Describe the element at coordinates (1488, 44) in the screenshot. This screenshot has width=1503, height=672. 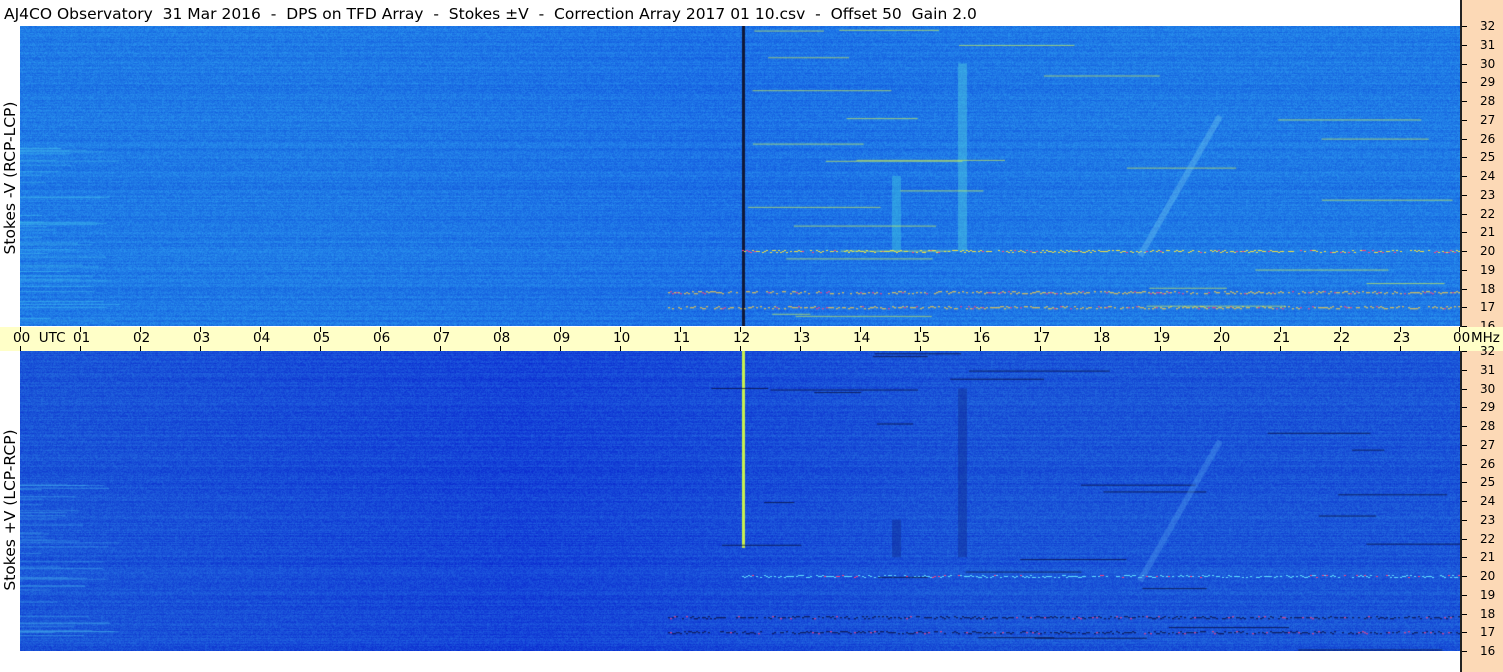
I see `freq-tick-label: 31` at that location.